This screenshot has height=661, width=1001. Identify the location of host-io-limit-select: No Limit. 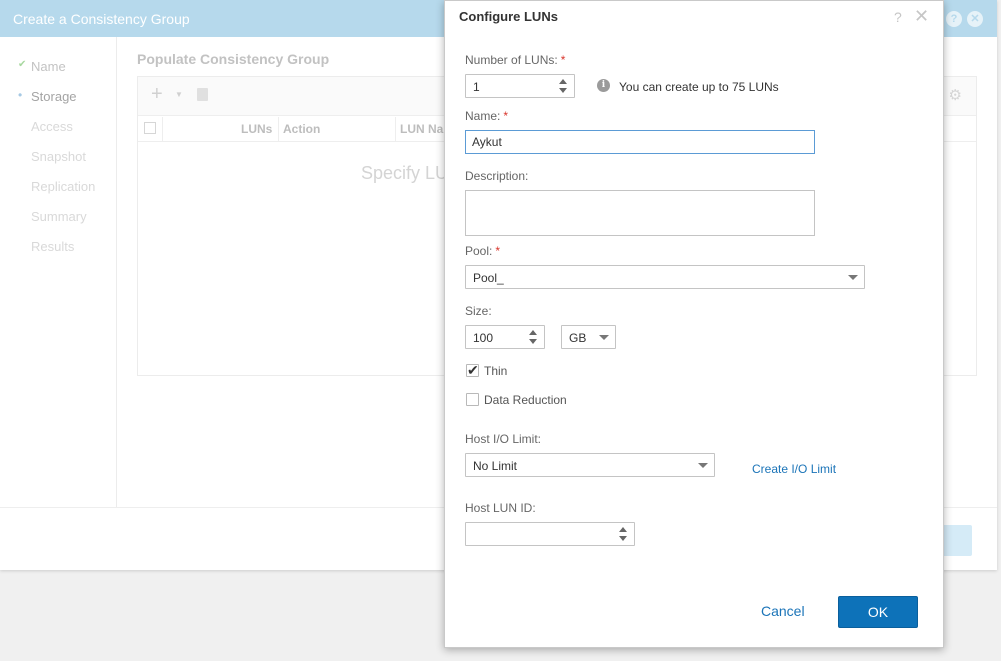
(590, 465).